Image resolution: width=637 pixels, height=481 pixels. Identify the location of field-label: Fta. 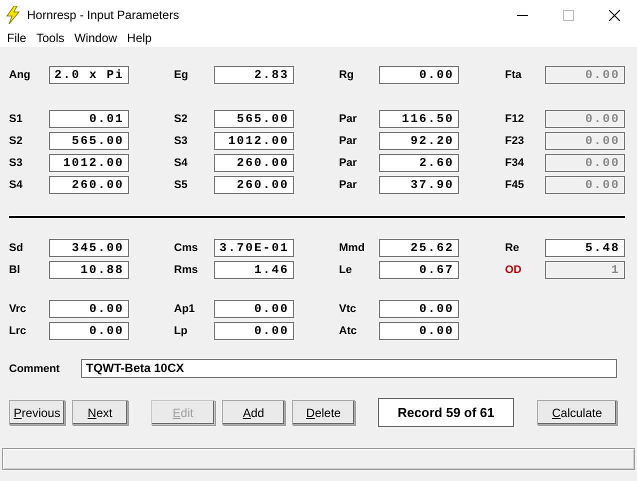
(513, 75).